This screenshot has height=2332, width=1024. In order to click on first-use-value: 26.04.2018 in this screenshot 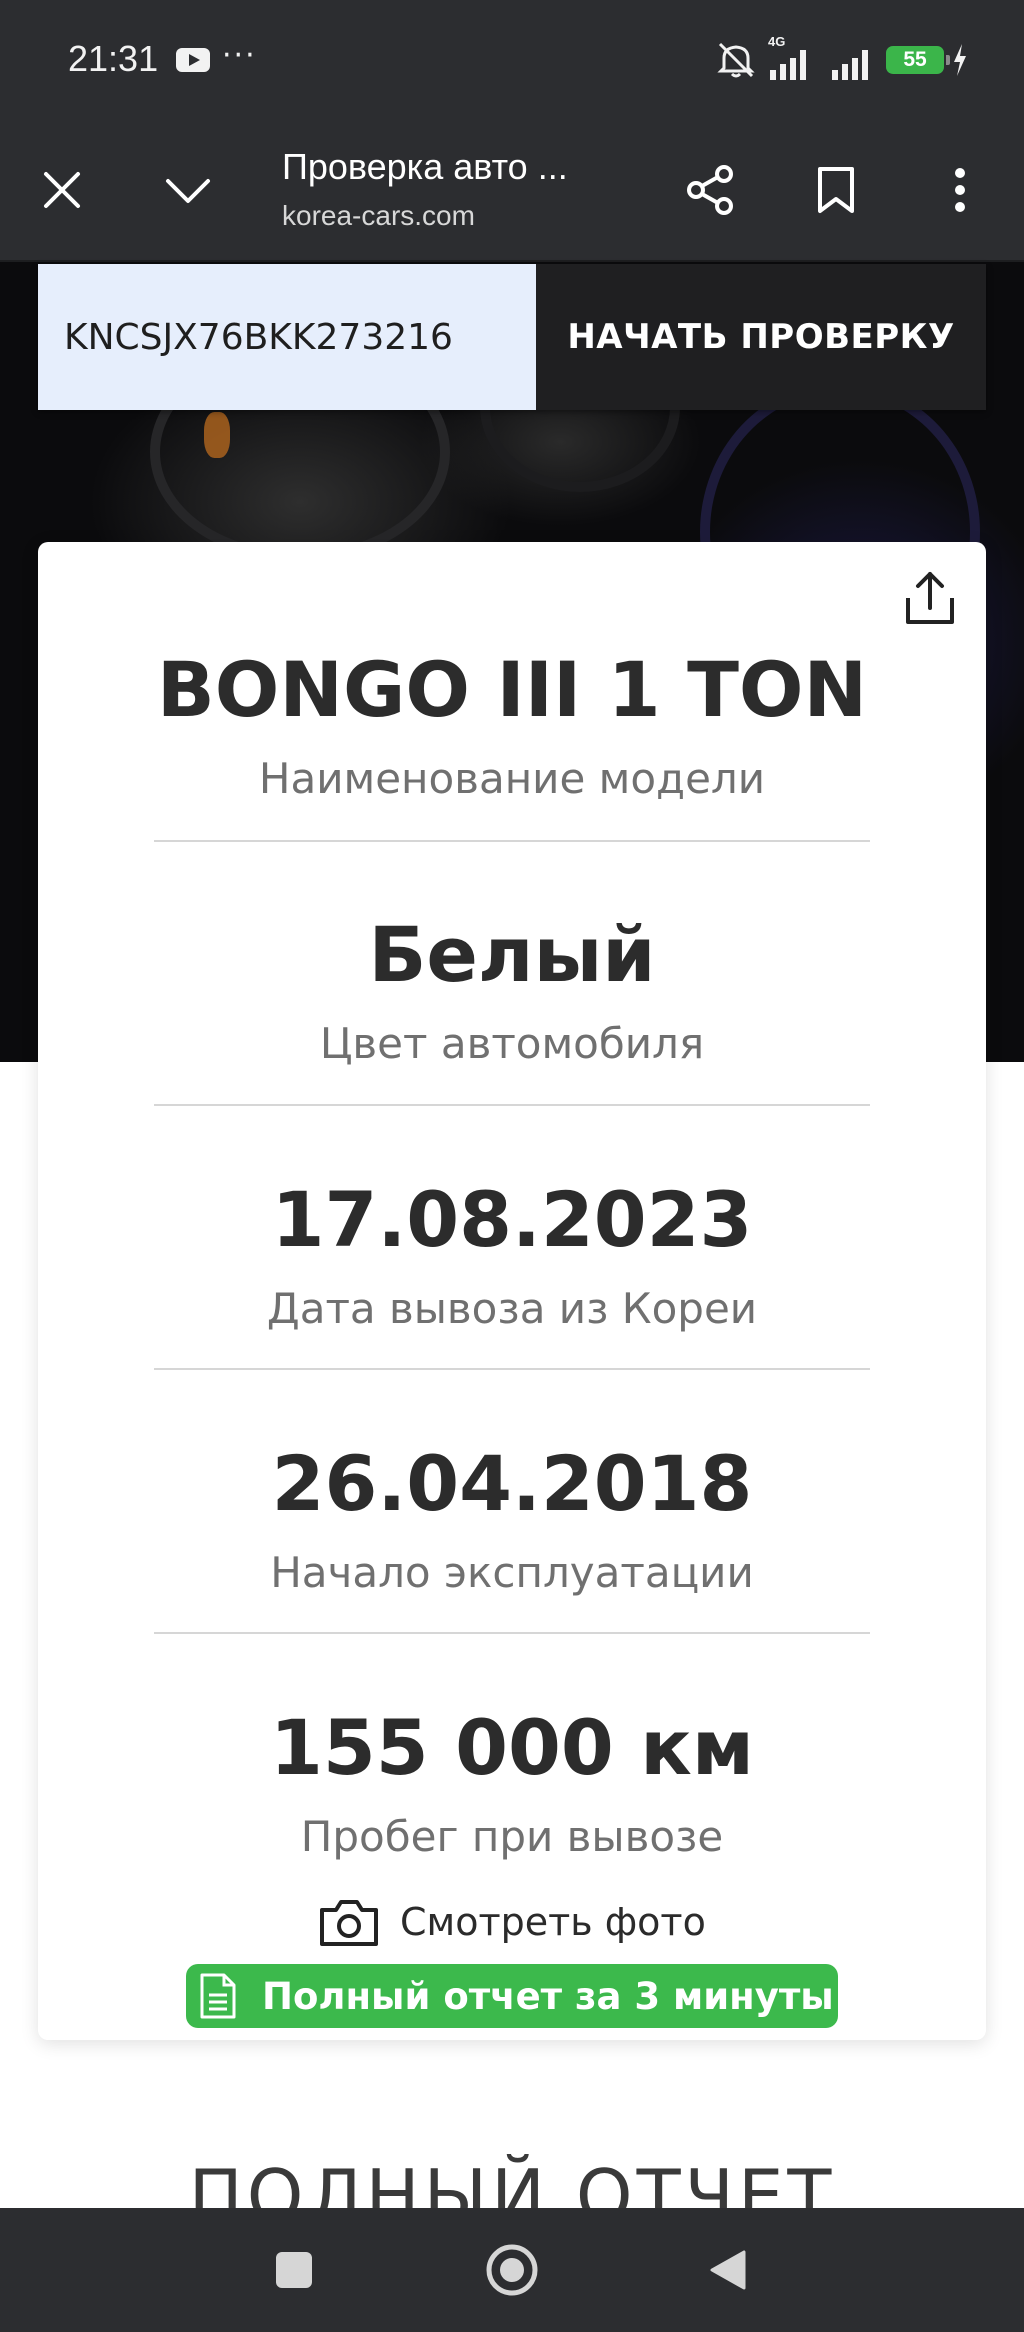, I will do `click(512, 1483)`.